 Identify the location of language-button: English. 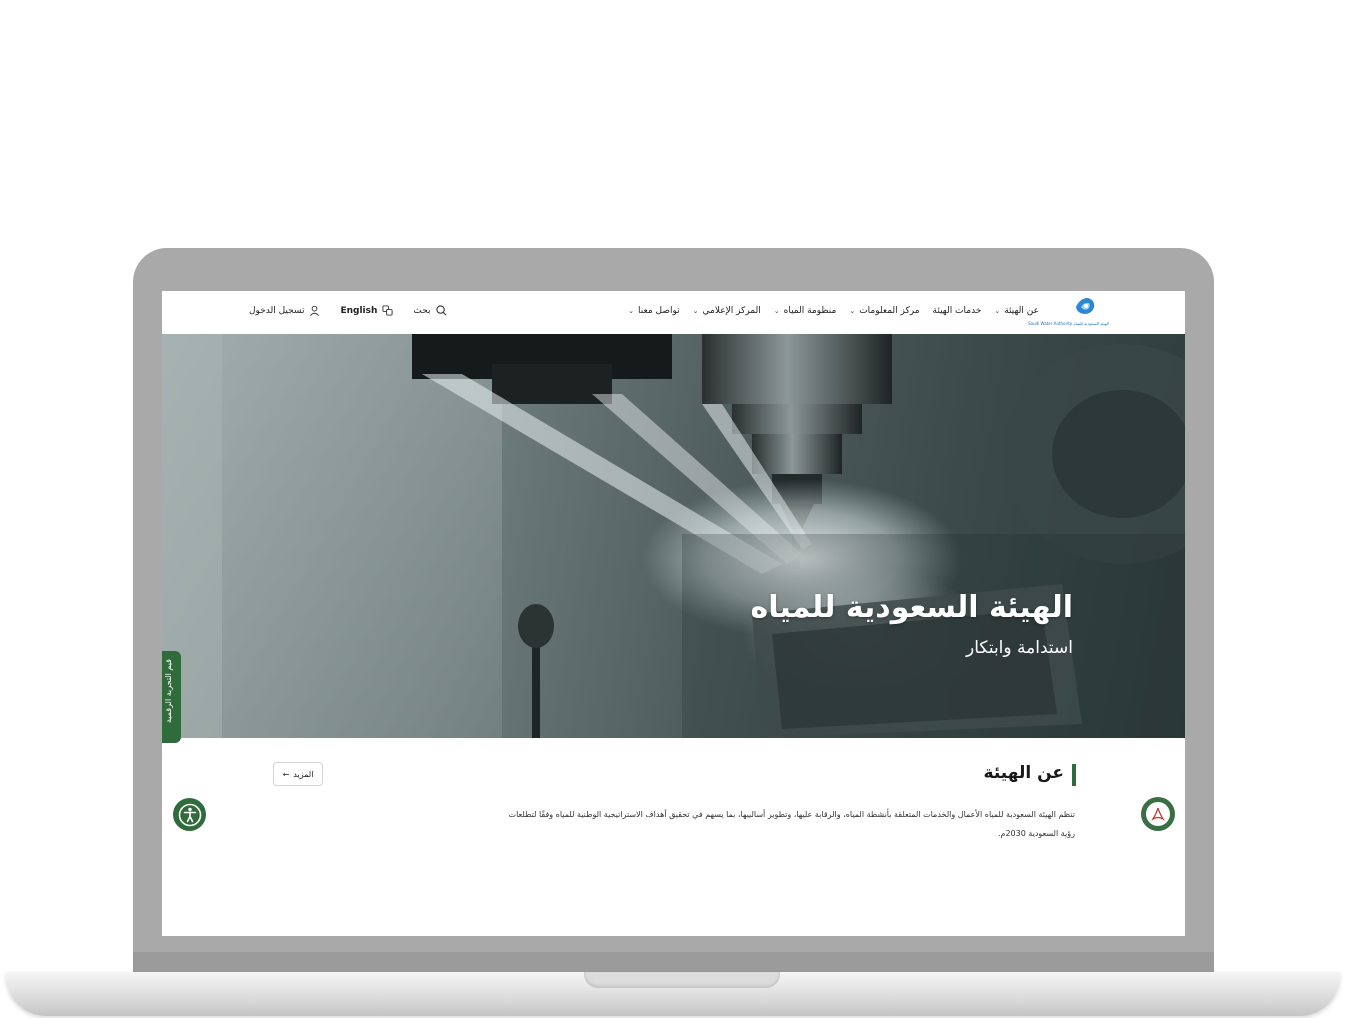
(366, 310).